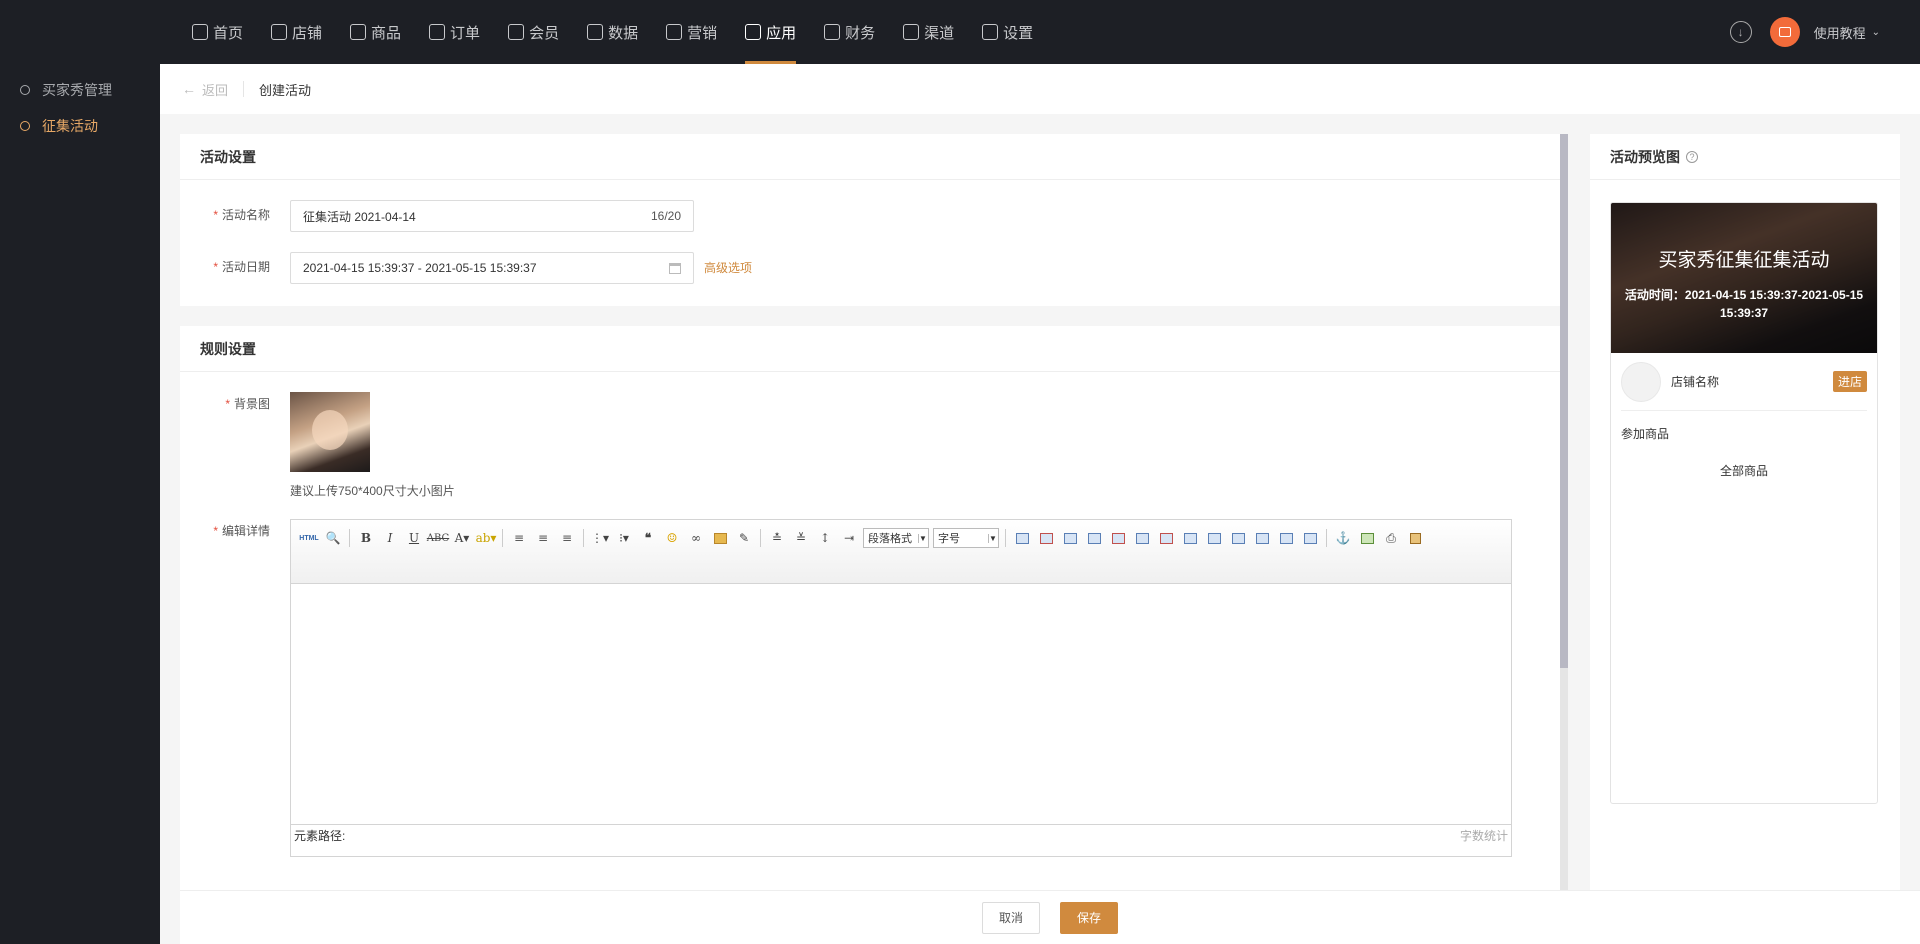 This screenshot has width=1920, height=944. Describe the element at coordinates (1238, 538) in the screenshot. I see `merge-down-icon` at that location.